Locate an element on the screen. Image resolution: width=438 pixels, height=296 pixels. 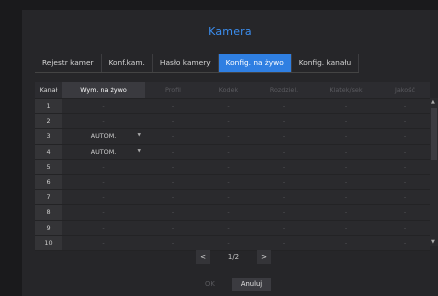
tab-live-config: Konfig. na żywo is located at coordinates (255, 63).